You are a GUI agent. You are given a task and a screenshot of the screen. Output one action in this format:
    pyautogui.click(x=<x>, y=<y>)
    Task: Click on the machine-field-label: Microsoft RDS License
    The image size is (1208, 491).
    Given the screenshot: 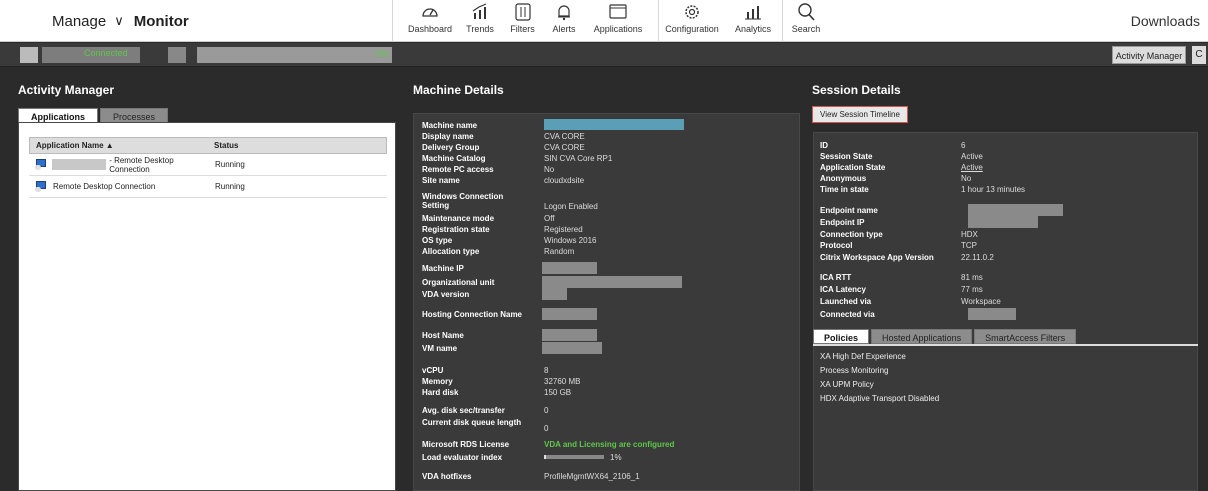 What is the action you would take?
    pyautogui.click(x=466, y=444)
    